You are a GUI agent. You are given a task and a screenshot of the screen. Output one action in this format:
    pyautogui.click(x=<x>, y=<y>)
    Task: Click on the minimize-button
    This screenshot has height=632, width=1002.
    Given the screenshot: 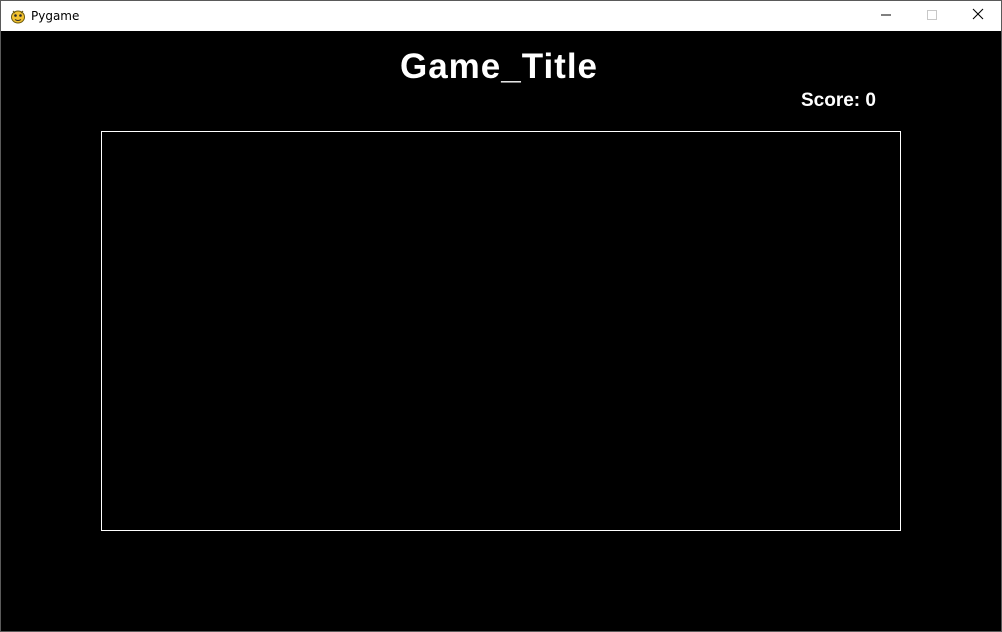 What is the action you would take?
    pyautogui.click(x=886, y=16)
    